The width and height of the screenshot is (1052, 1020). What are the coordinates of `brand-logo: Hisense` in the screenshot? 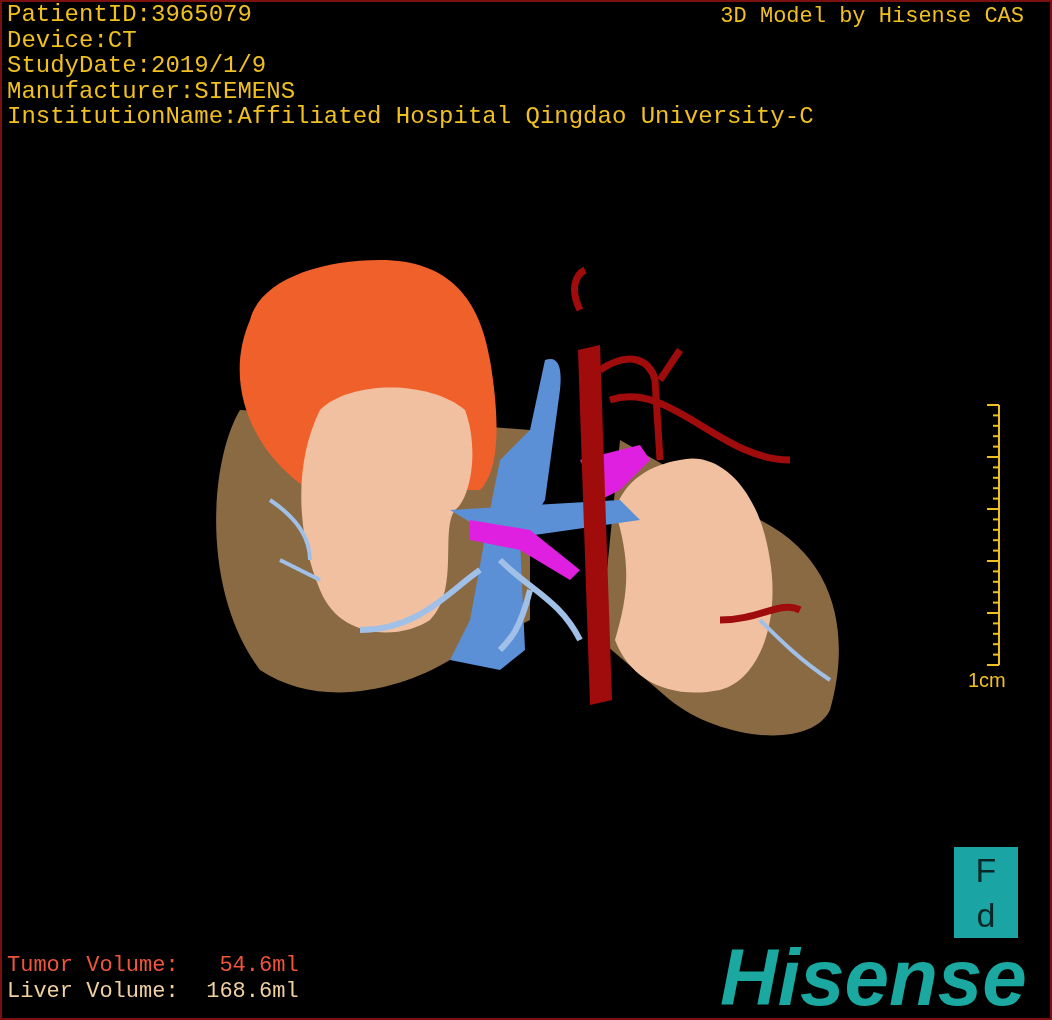 It's located at (873, 978).